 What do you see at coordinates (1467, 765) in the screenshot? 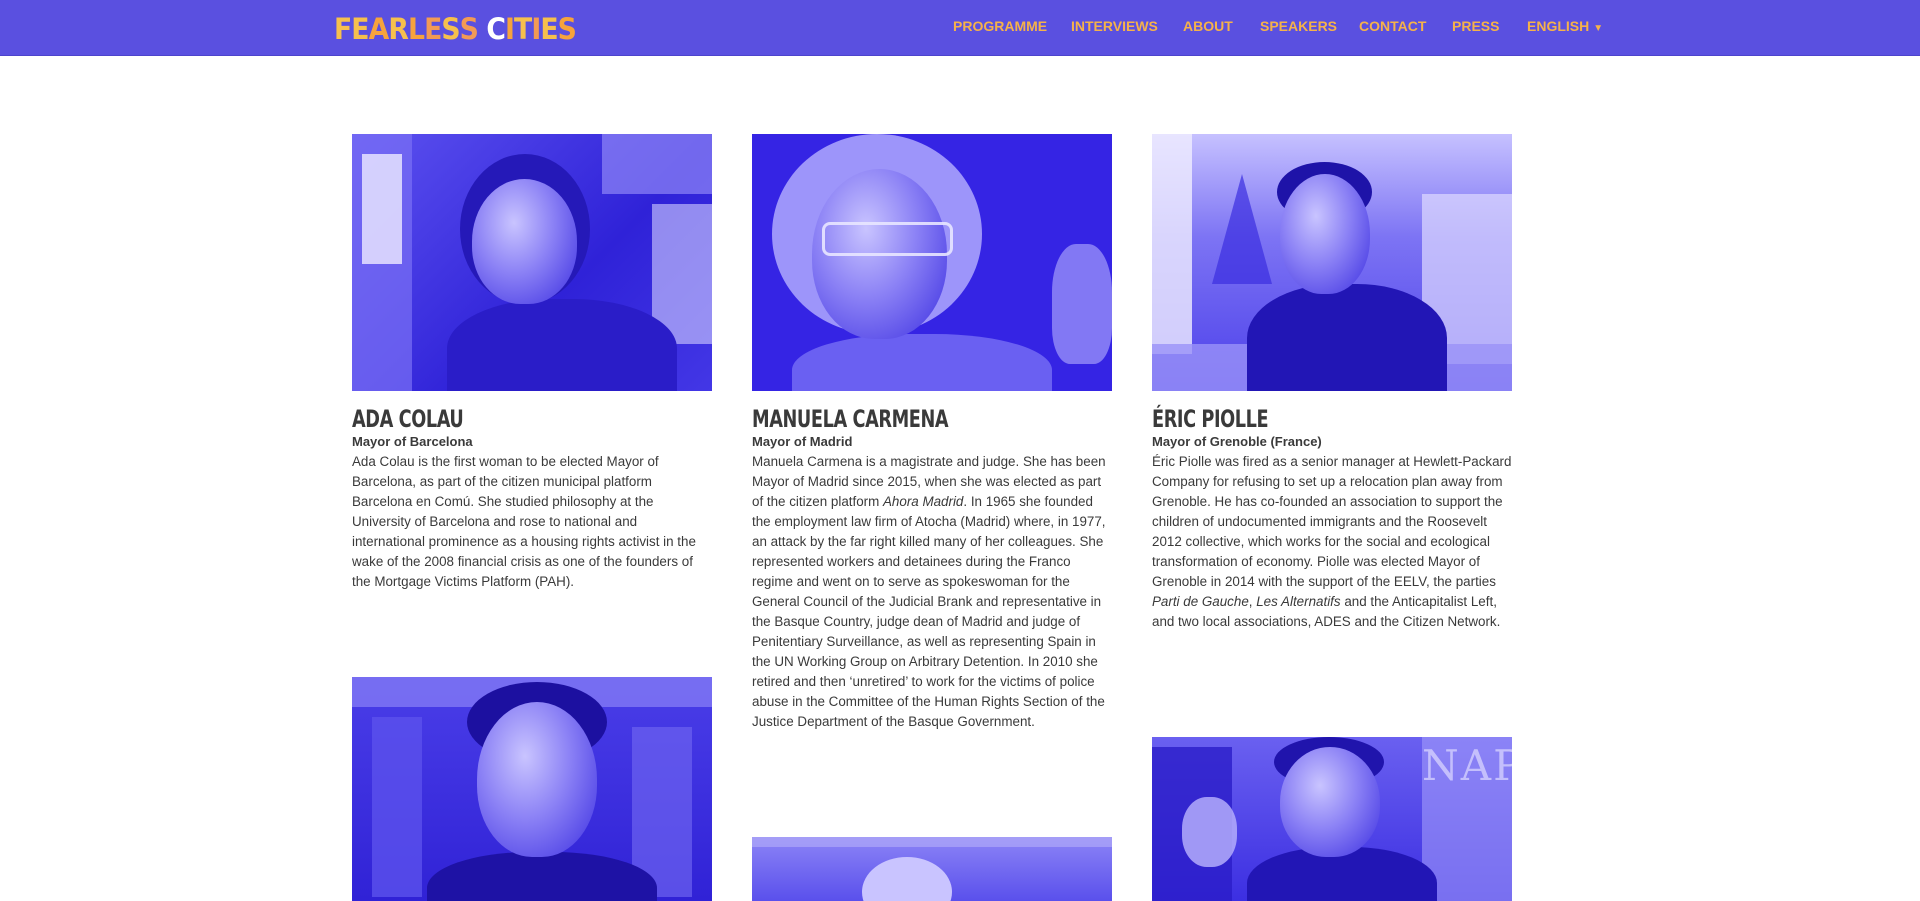
I see `photo-overlay-text: NAP` at bounding box center [1467, 765].